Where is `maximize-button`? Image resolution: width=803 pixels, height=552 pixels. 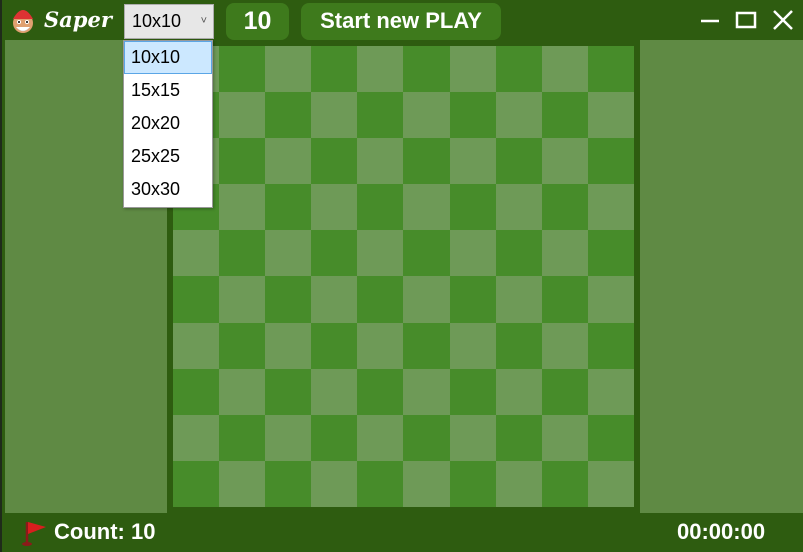
maximize-button is located at coordinates (746, 20).